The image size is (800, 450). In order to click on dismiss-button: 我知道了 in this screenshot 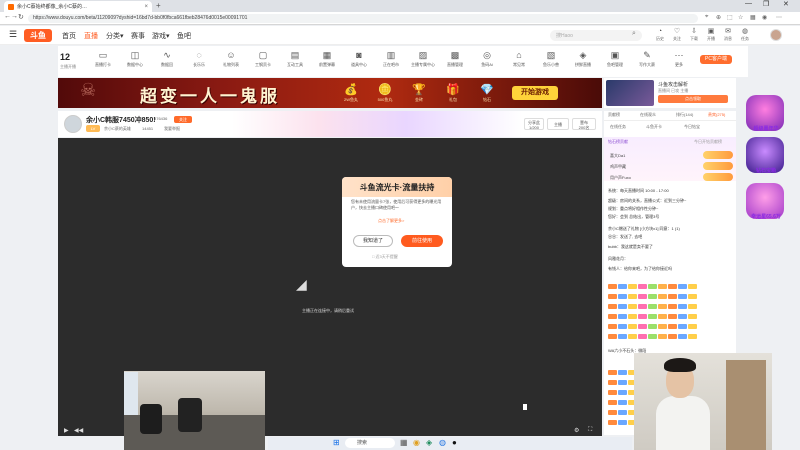, I will do `click(373, 241)`.